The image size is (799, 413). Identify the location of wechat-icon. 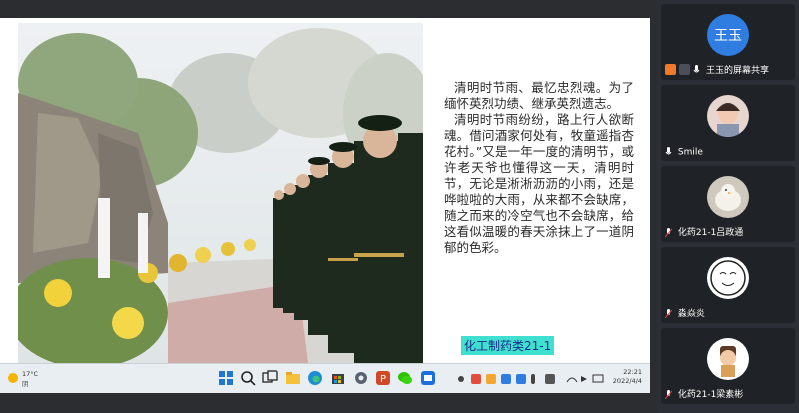
(405, 378).